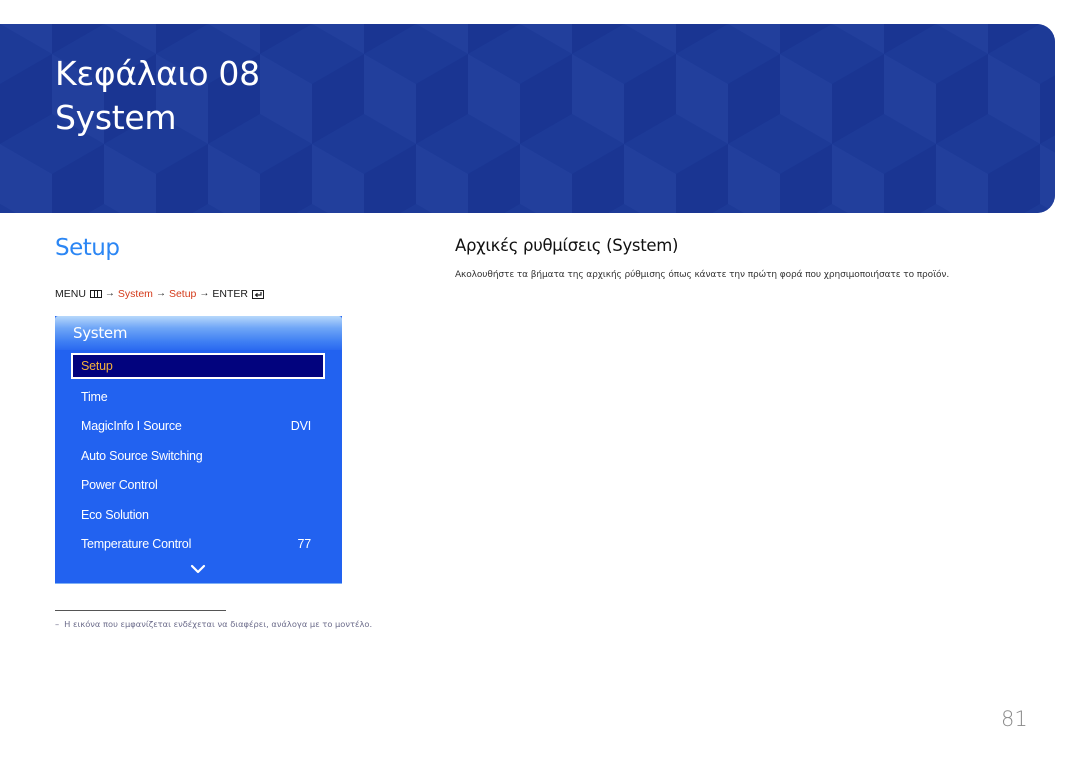 The width and height of the screenshot is (1080, 763). I want to click on section-title: Setup, so click(87, 248).